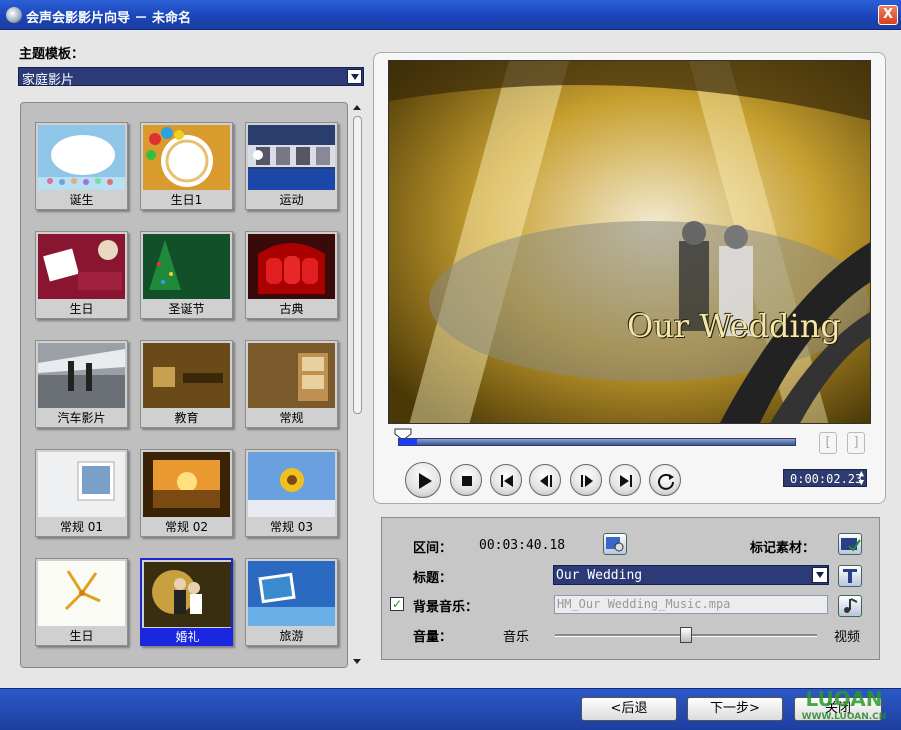 The width and height of the screenshot is (901, 730). I want to click on template-item: 圣诞节, so click(186, 275).